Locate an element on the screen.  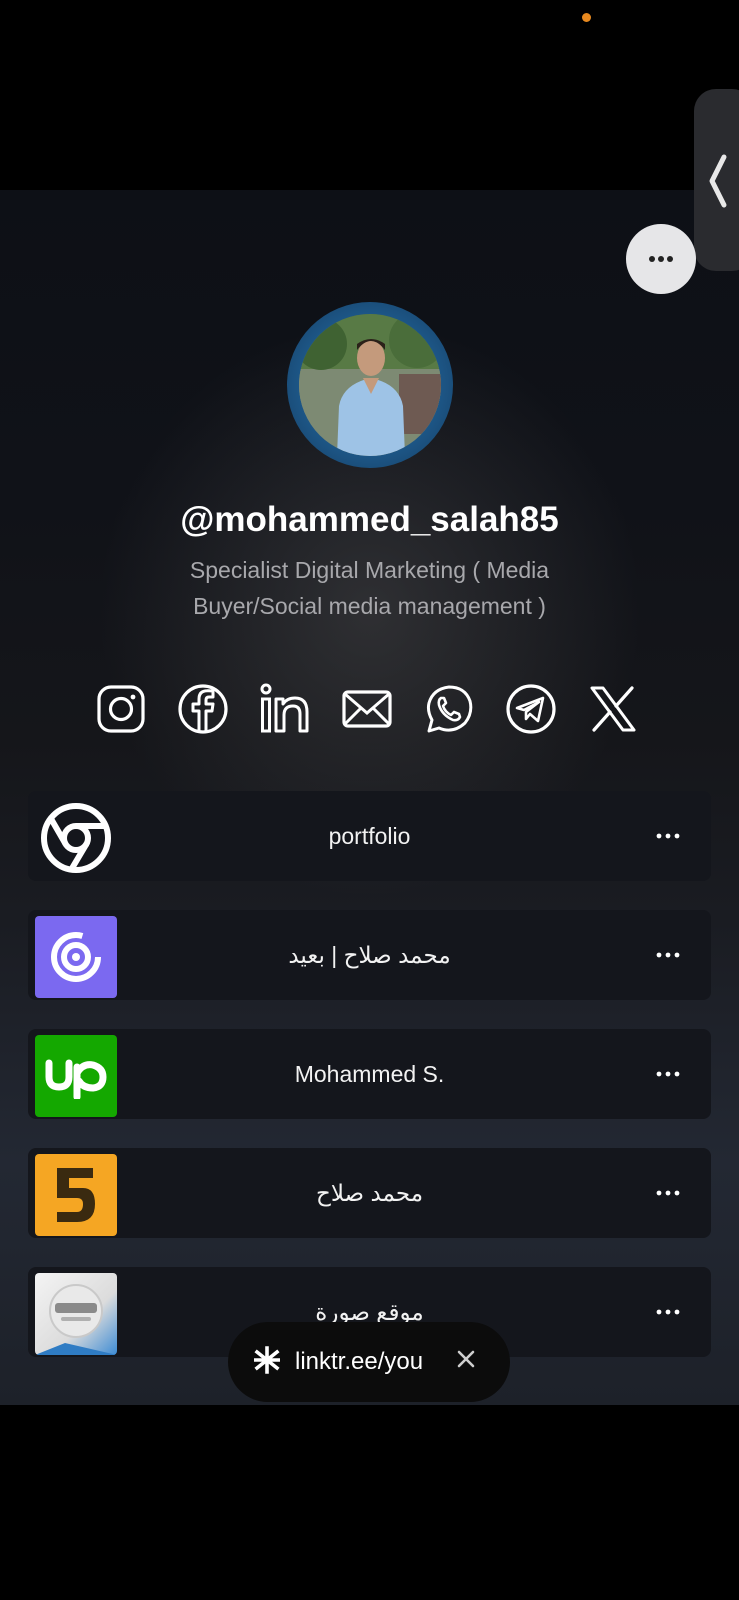
social-icons-row is located at coordinates (370, 711).